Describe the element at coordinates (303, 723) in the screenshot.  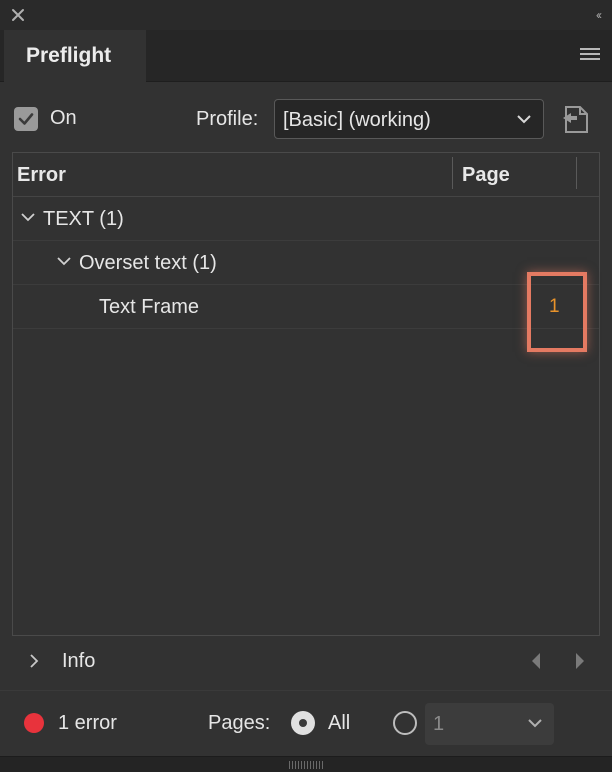
I see `all-pages-radio` at that location.